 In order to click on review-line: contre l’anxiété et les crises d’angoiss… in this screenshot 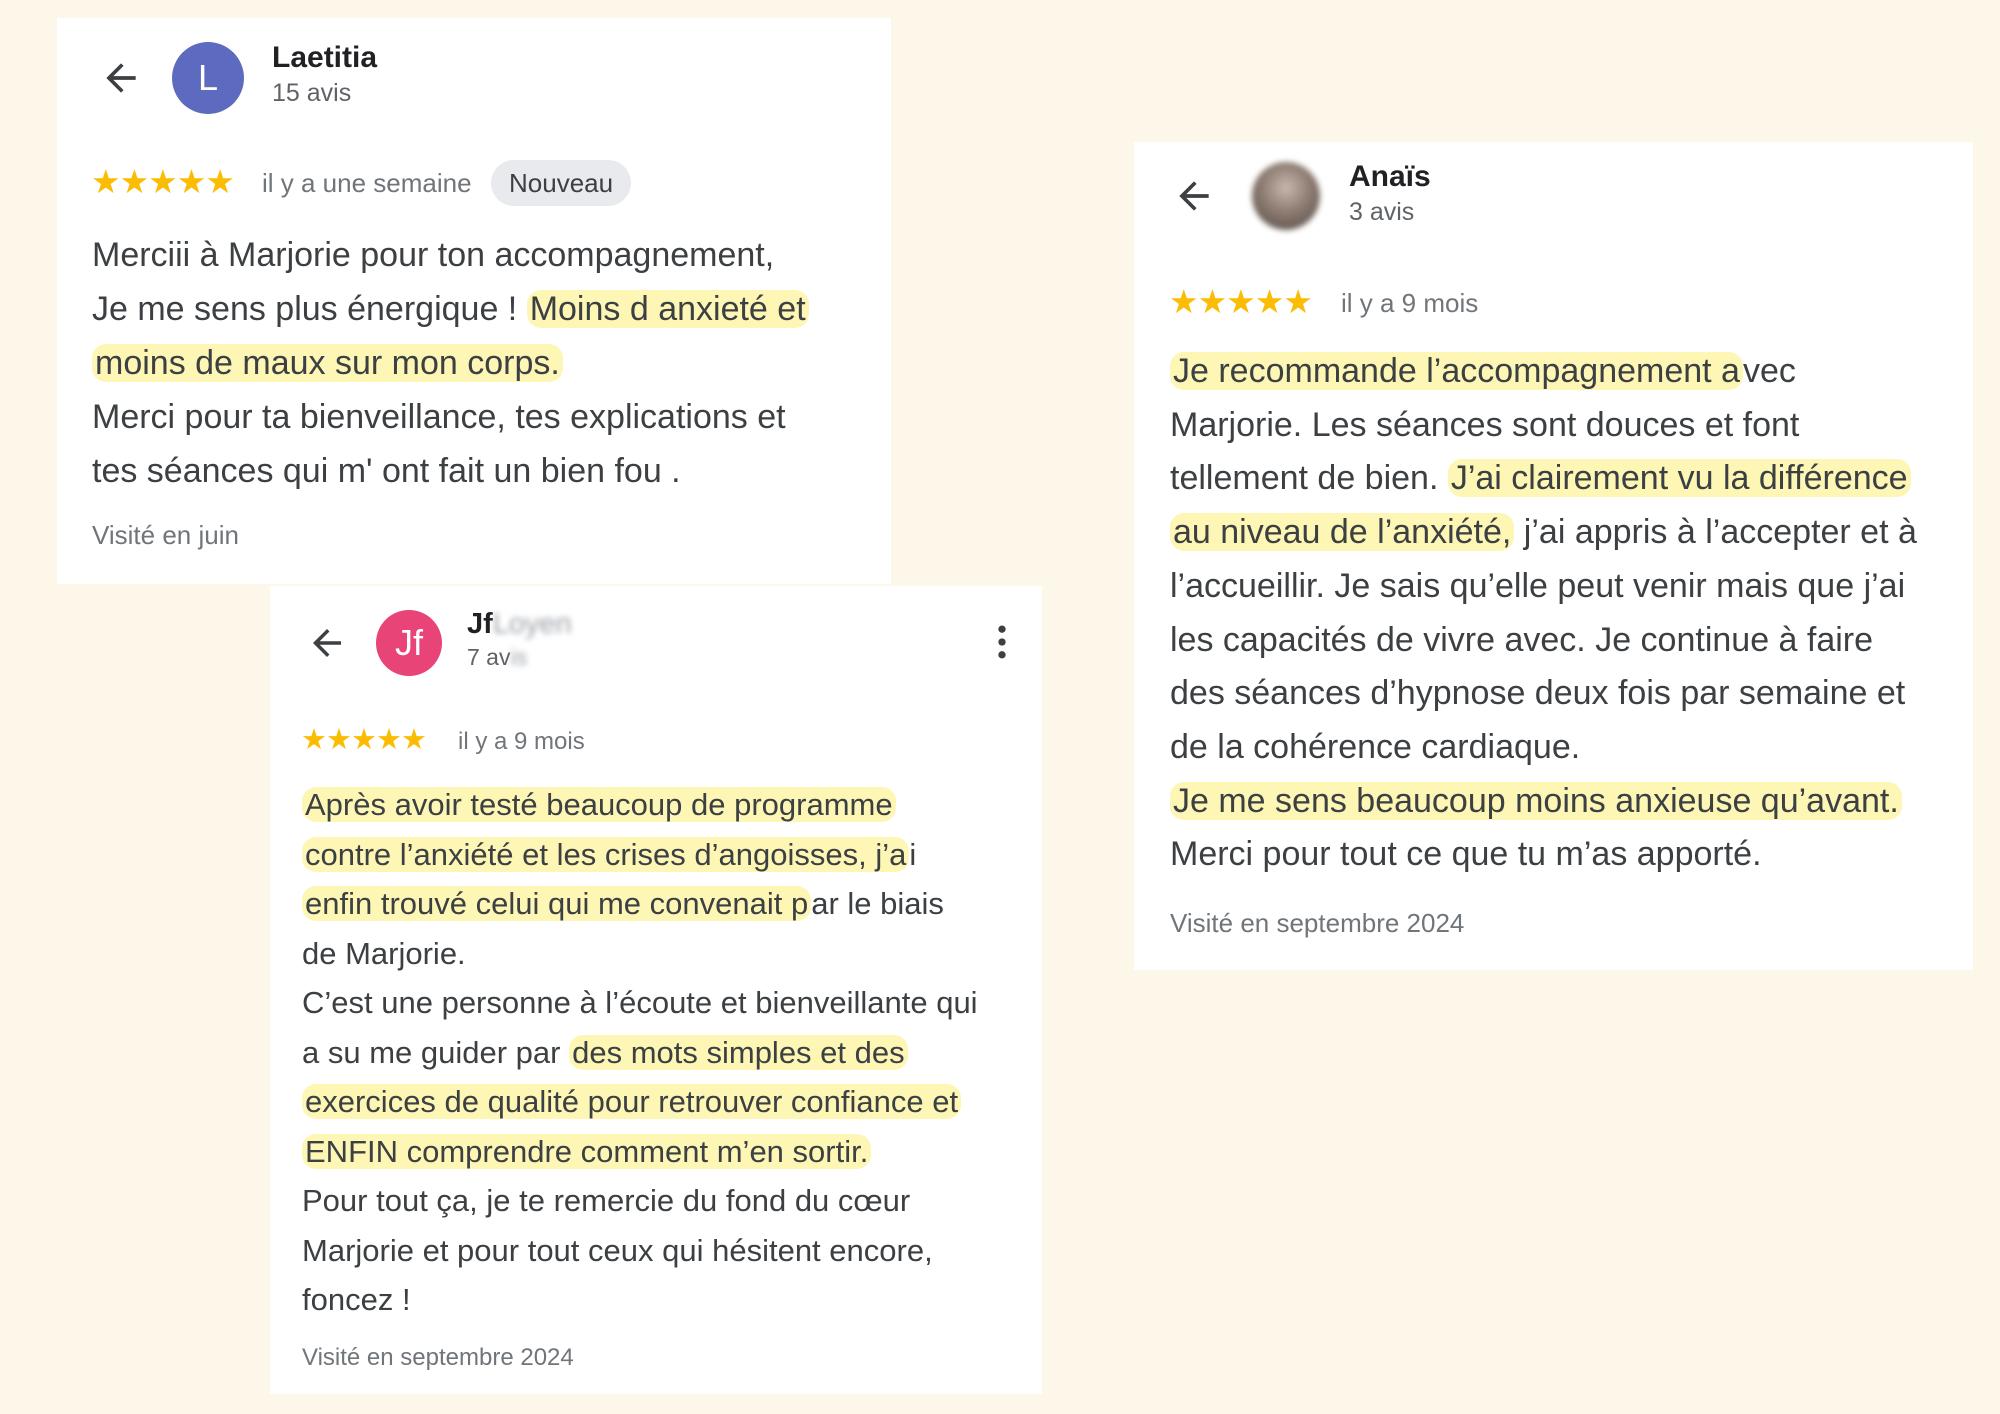, I will do `click(640, 855)`.